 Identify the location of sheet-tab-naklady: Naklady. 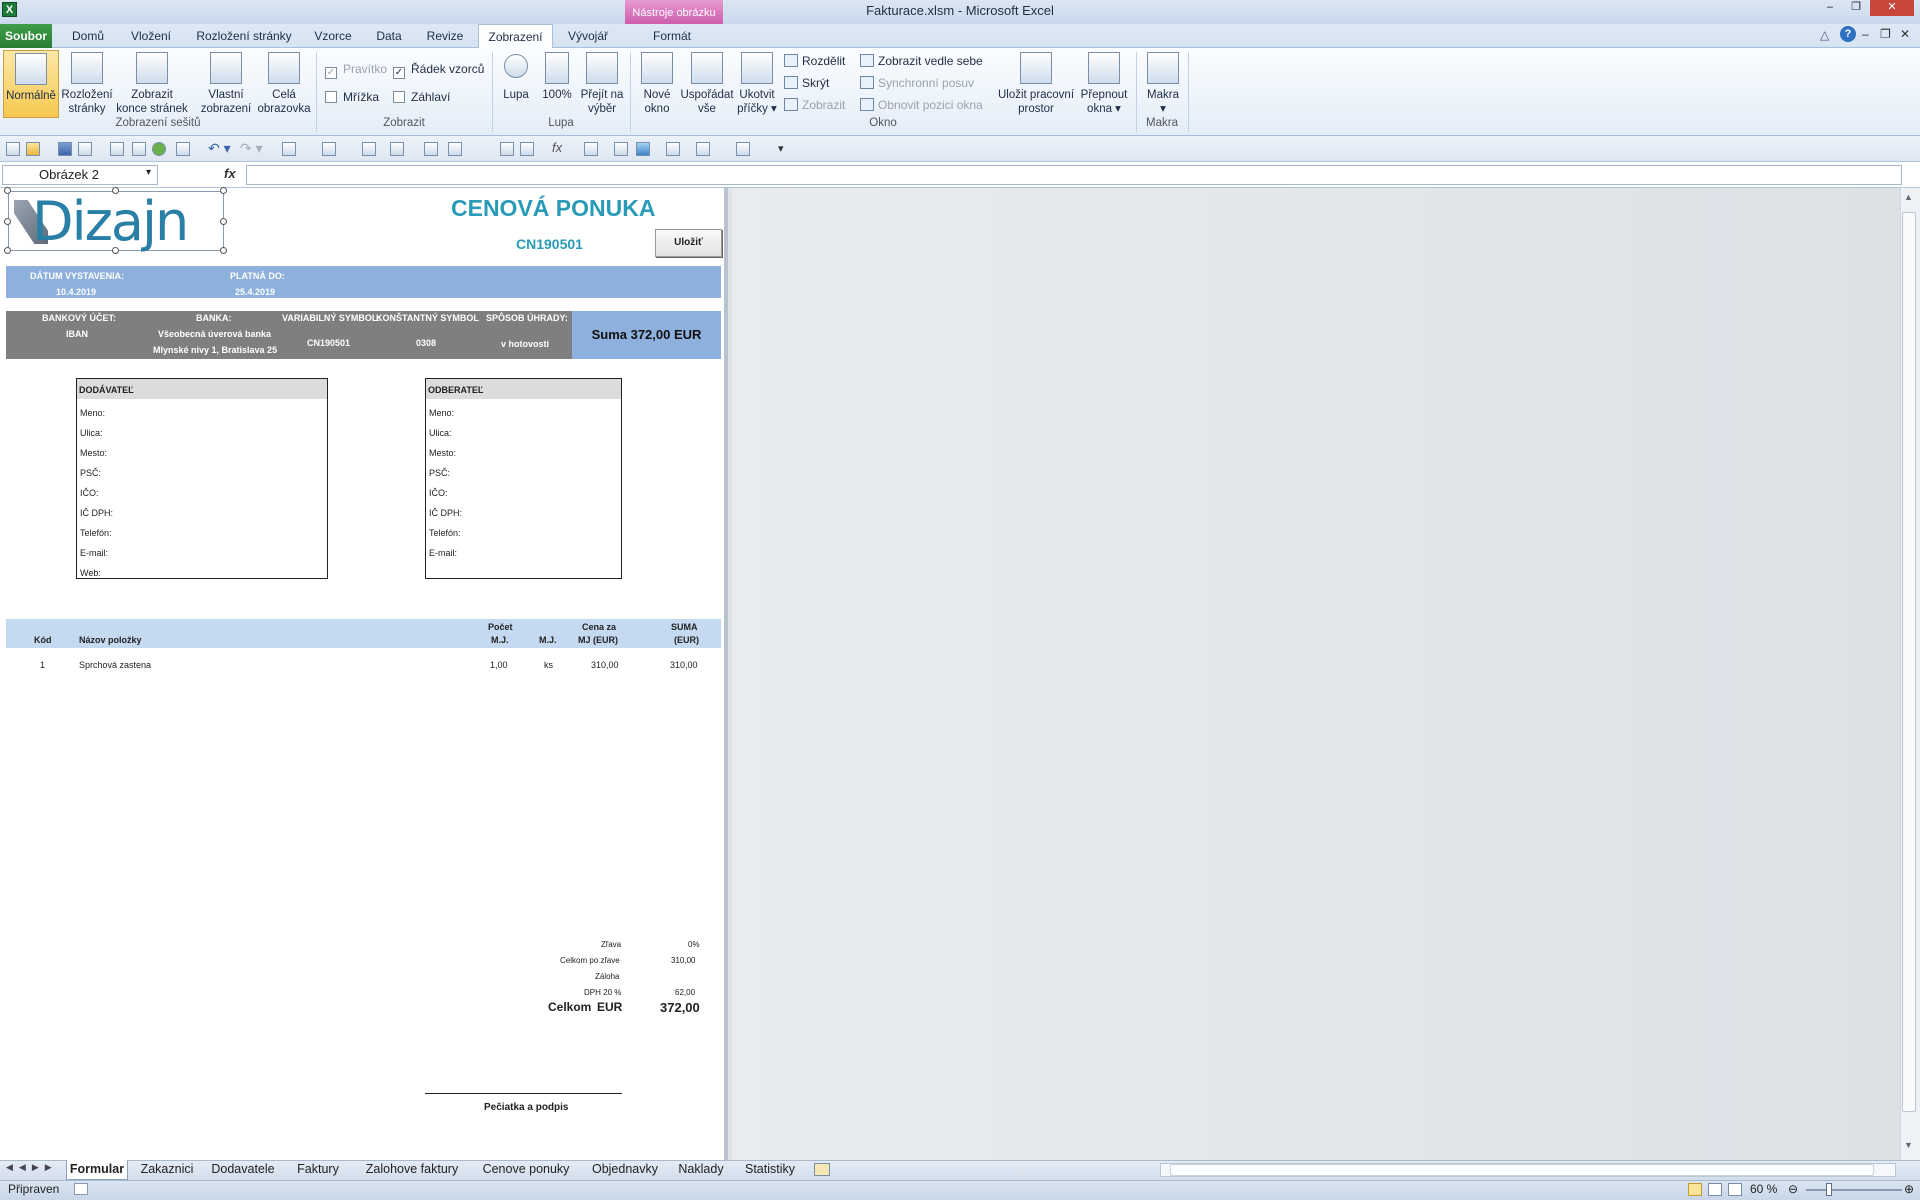
(701, 1170).